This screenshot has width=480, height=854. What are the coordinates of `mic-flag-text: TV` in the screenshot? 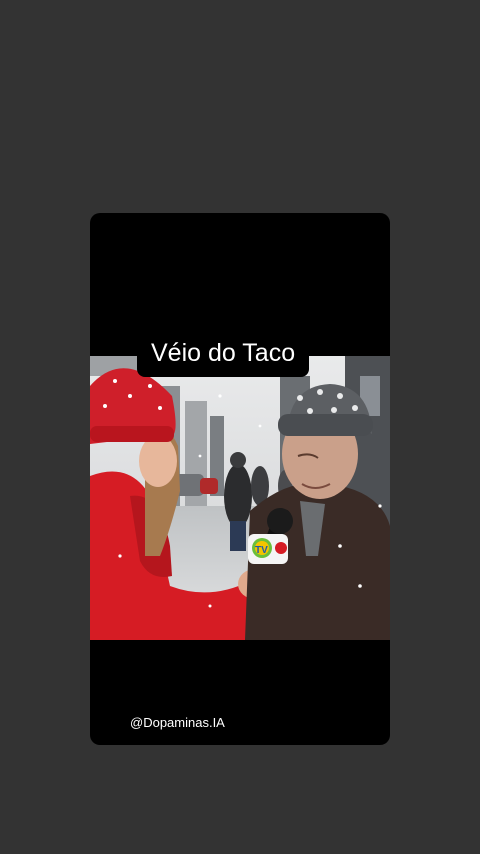 It's located at (261, 550).